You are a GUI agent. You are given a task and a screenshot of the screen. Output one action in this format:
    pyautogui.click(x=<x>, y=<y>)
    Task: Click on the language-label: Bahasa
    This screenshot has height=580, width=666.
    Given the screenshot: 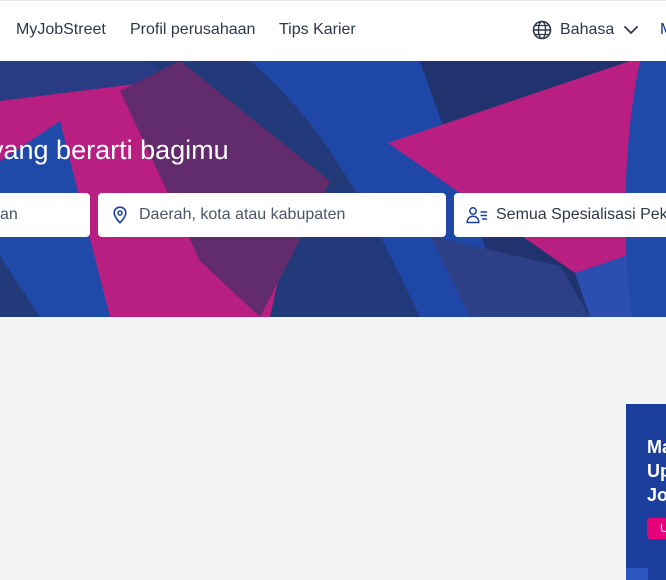 What is the action you would take?
    pyautogui.click(x=587, y=29)
    